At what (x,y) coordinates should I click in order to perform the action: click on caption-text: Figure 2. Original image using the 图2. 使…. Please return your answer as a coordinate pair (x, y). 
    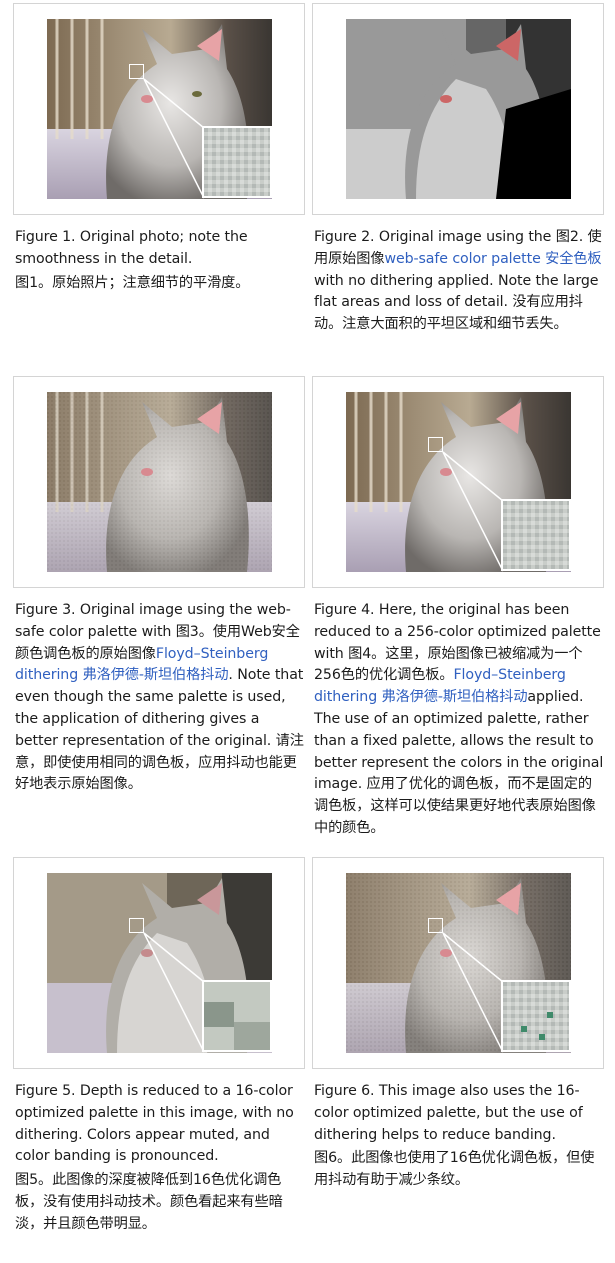
    Looking at the image, I should click on (458, 281).